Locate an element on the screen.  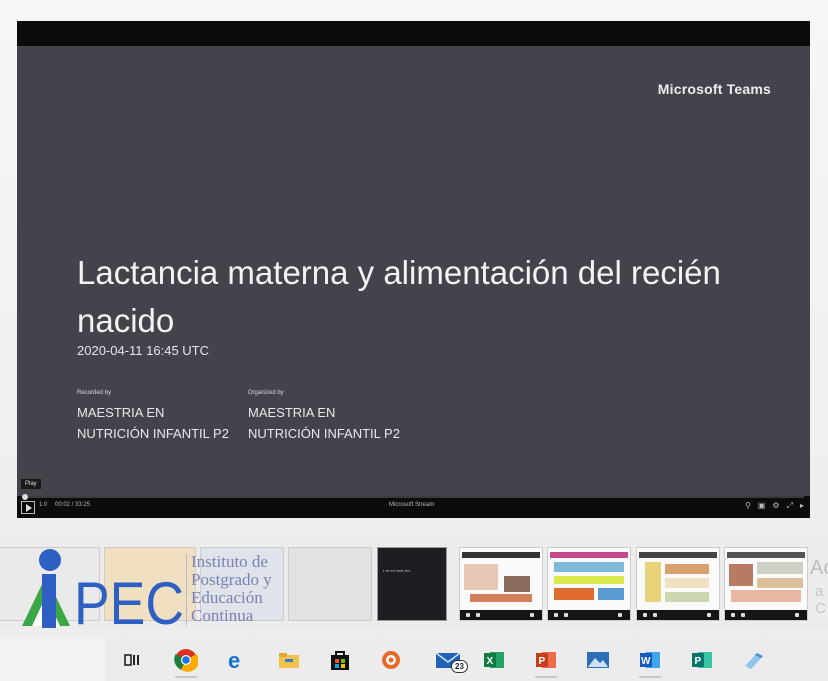
recording-datetime: 2020-04-11 16:45 UTC is located at coordinates (143, 350).